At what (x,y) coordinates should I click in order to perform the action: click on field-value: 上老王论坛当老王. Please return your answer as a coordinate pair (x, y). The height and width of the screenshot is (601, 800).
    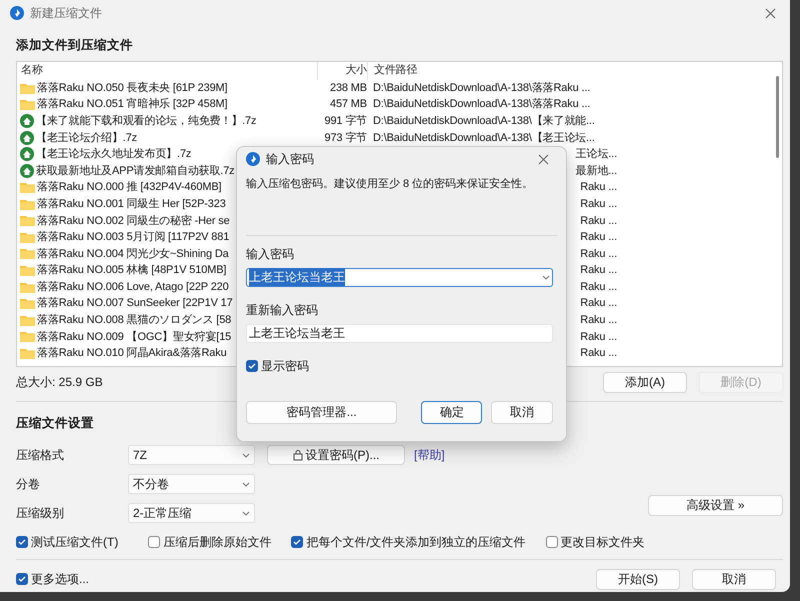
    Looking at the image, I should click on (297, 277).